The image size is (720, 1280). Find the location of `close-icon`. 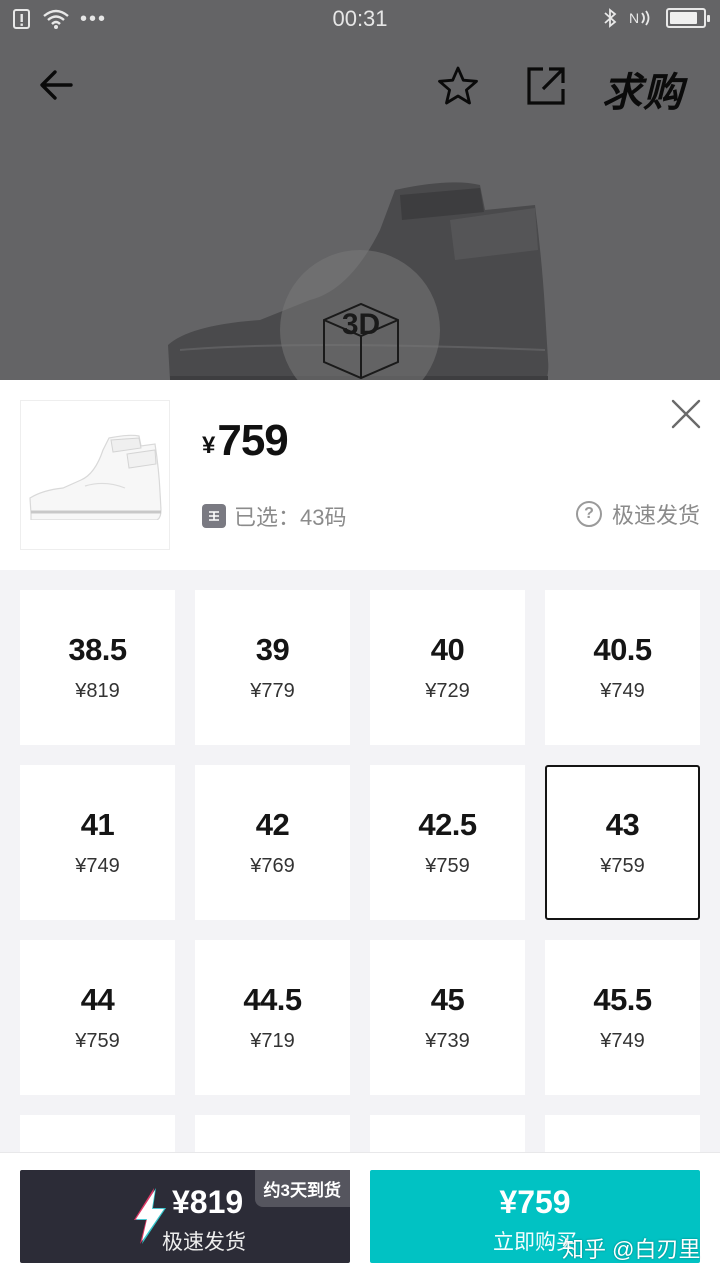

close-icon is located at coordinates (686, 414).